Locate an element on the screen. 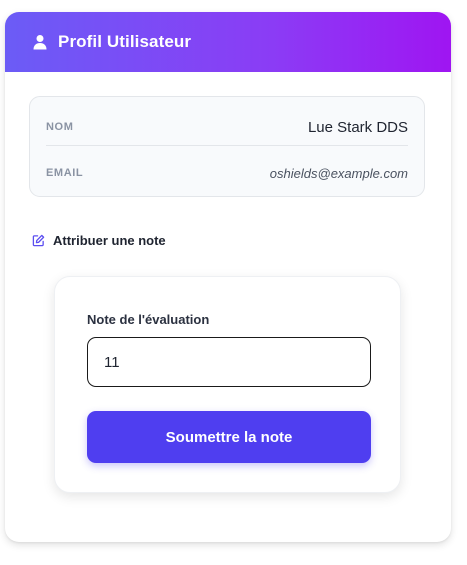  rating-section-label: Attribuer une note is located at coordinates (109, 240).